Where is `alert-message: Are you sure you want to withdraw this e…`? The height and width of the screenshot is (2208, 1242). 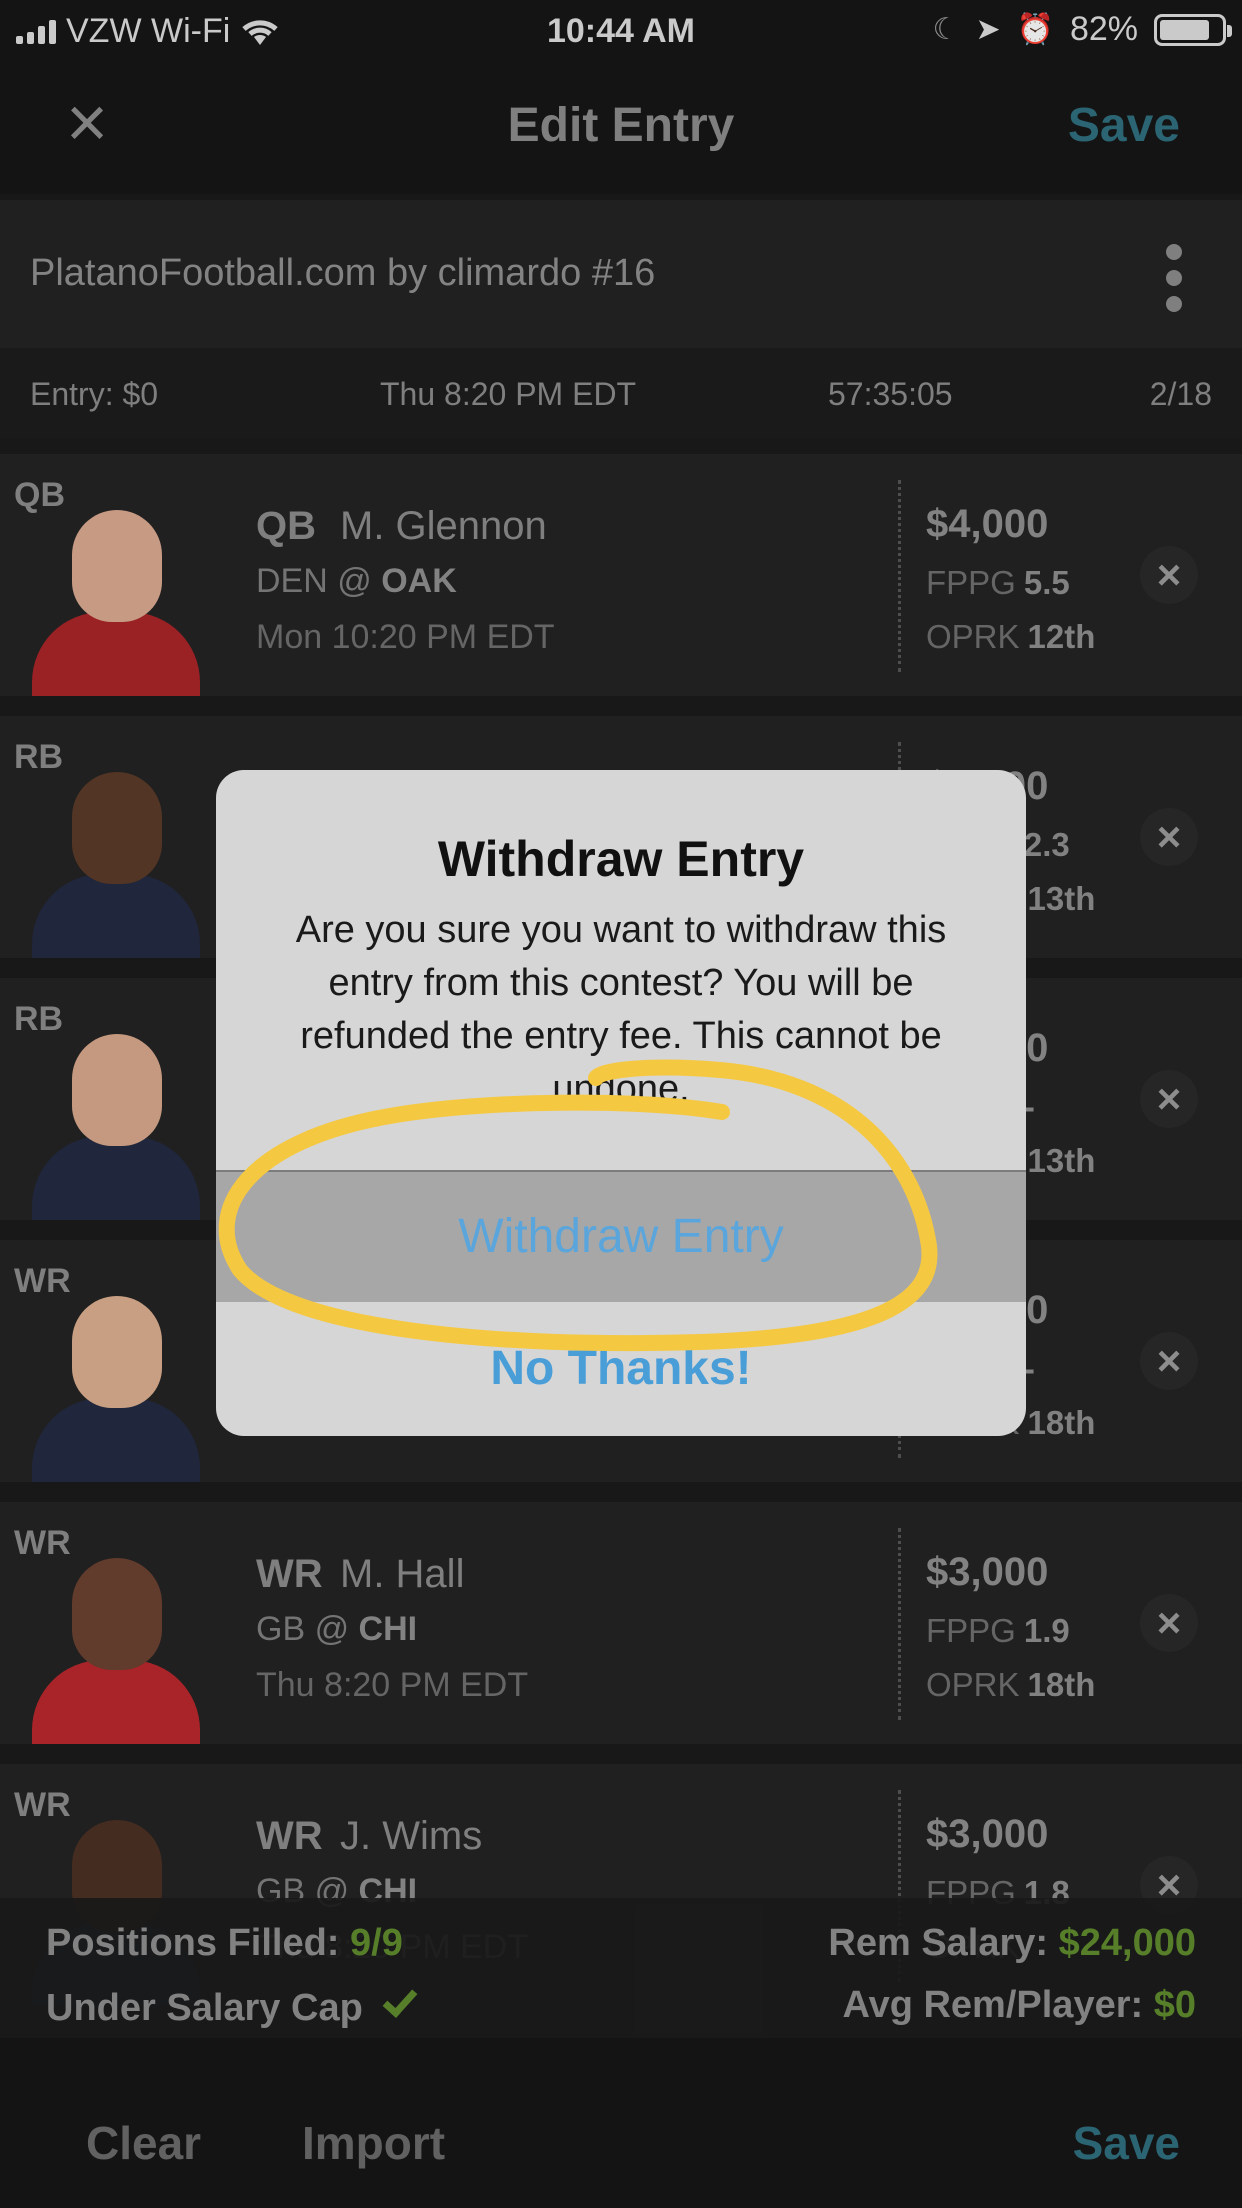
alert-message: Are you sure you want to withdraw this e… is located at coordinates (621, 1009).